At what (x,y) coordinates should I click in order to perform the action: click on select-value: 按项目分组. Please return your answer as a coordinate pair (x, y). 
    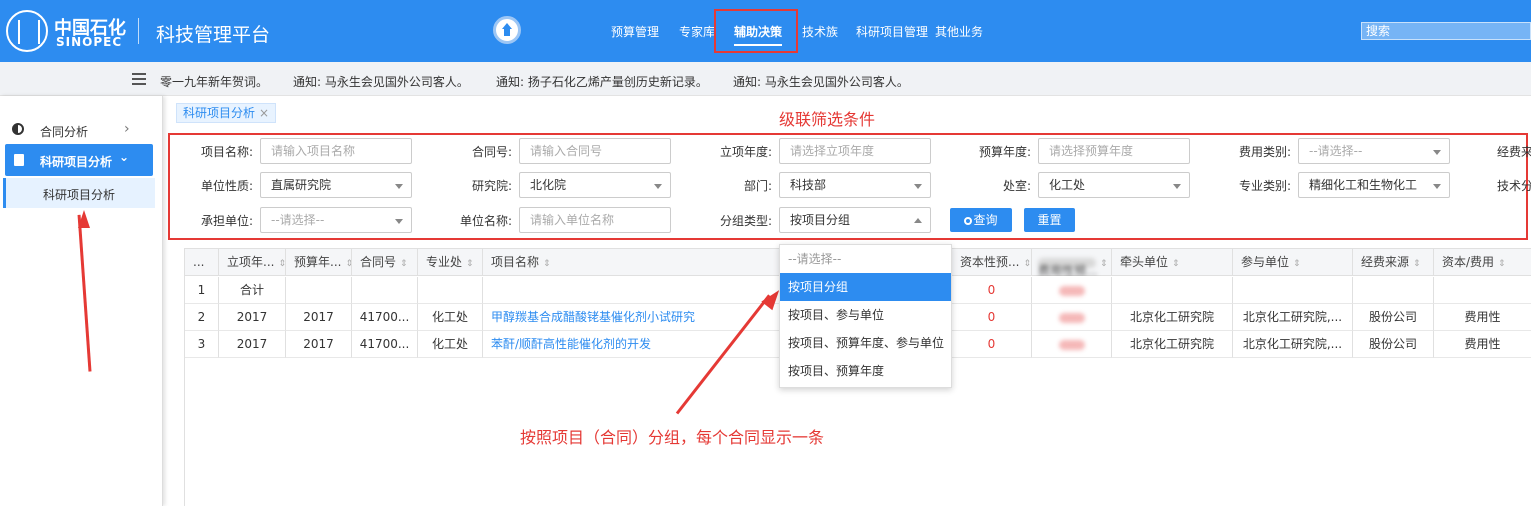
    Looking at the image, I should click on (820, 220).